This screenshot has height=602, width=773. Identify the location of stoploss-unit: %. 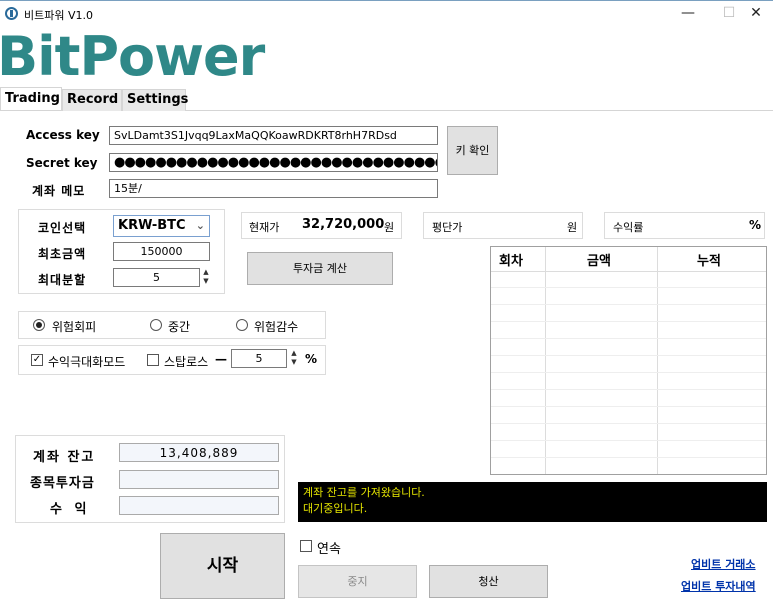
(311, 359).